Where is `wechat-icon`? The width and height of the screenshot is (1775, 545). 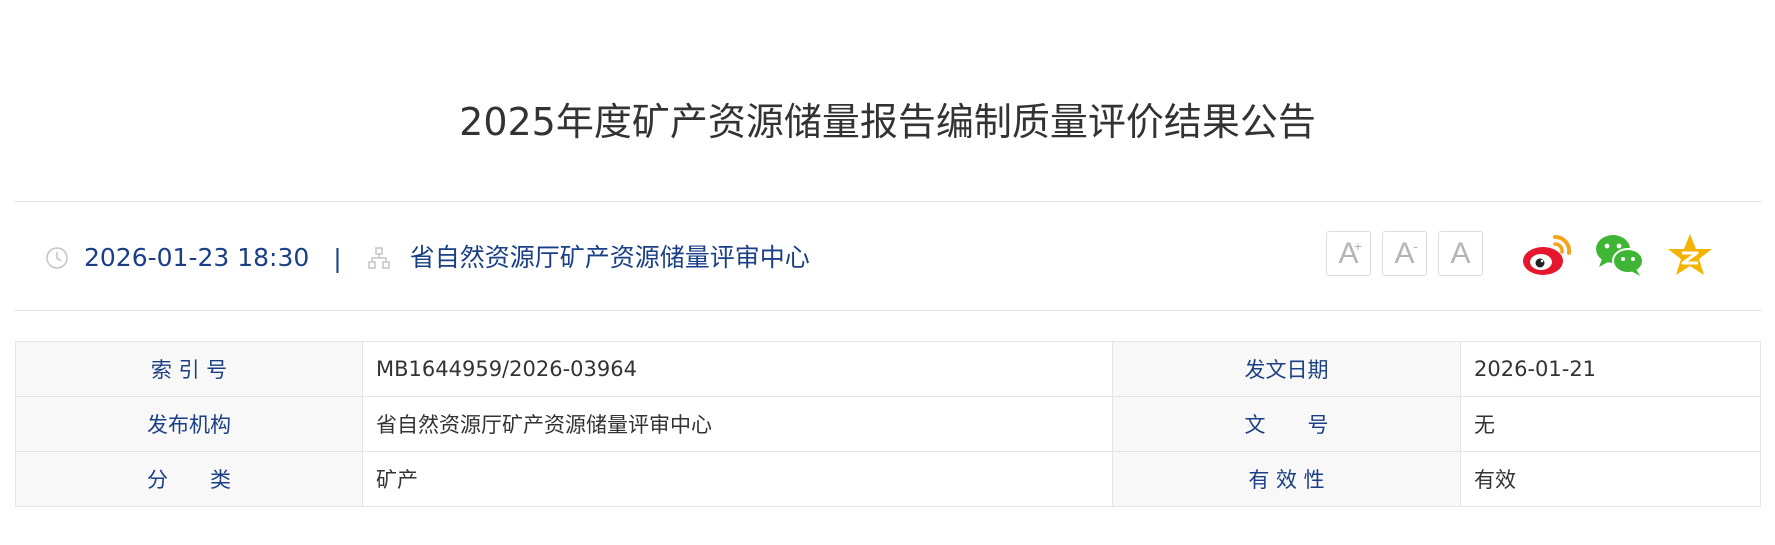
wechat-icon is located at coordinates (1620, 255).